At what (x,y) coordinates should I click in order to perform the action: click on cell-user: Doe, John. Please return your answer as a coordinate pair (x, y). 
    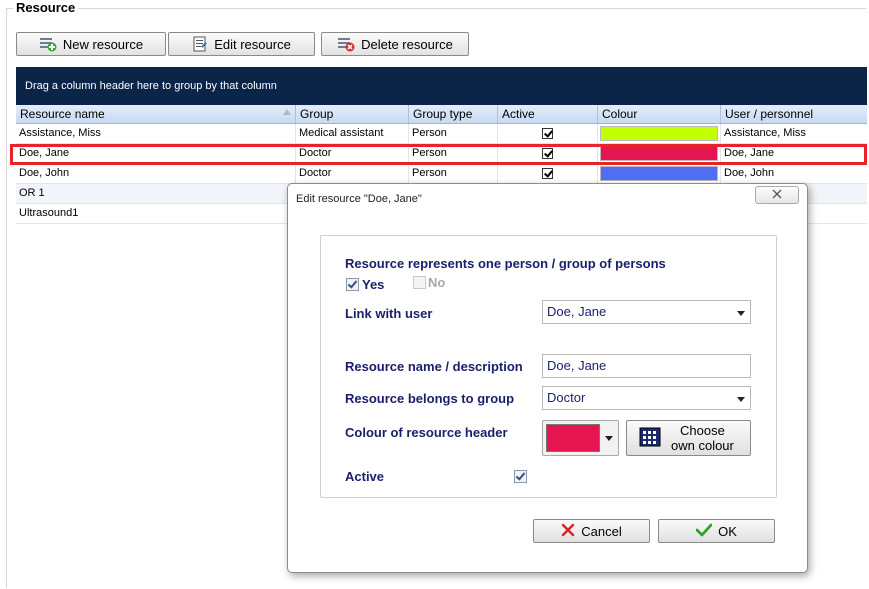
    Looking at the image, I should click on (749, 173).